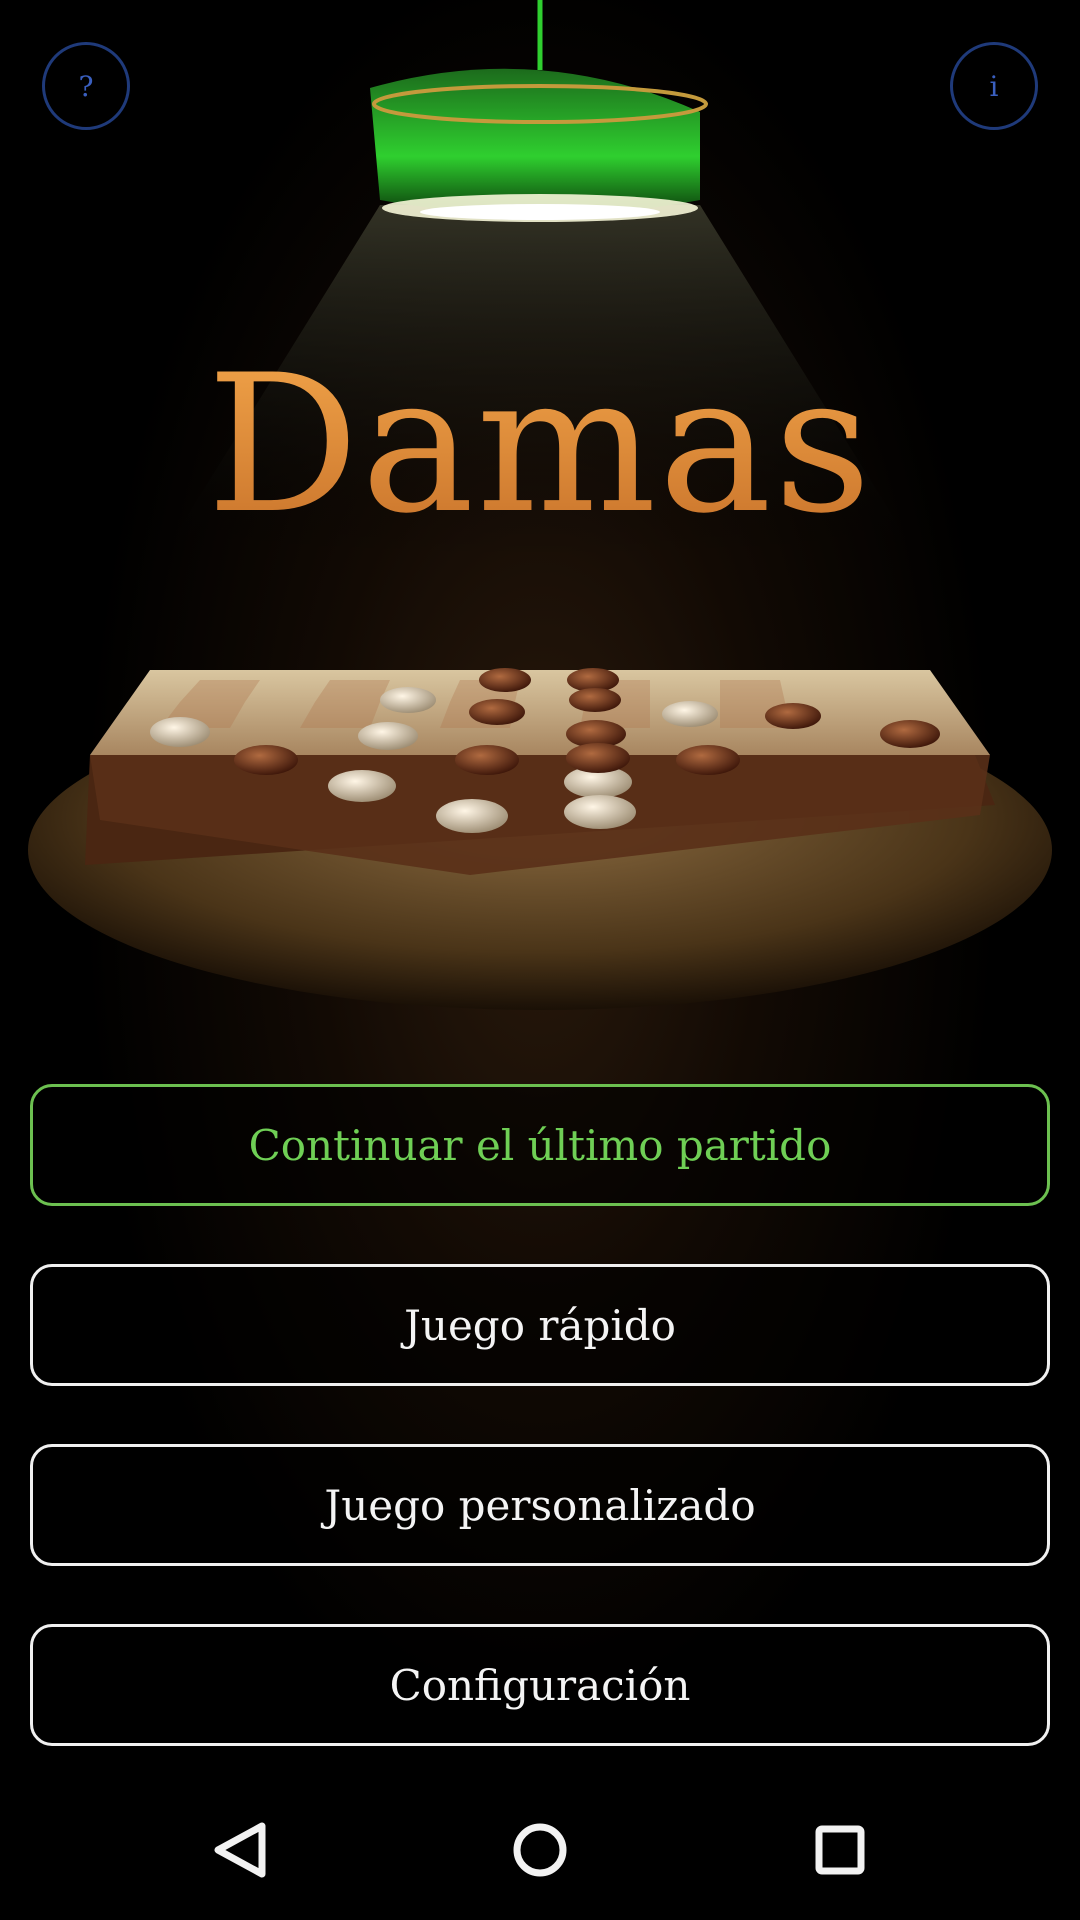 The width and height of the screenshot is (1080, 1920). I want to click on back-triangle-icon, so click(240, 1850).